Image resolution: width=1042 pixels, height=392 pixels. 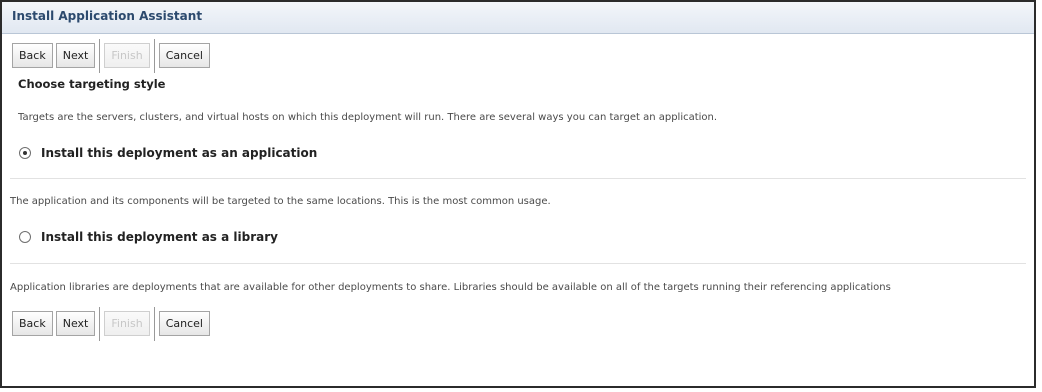 I want to click on next-button-bottom: Next, so click(x=75, y=323).